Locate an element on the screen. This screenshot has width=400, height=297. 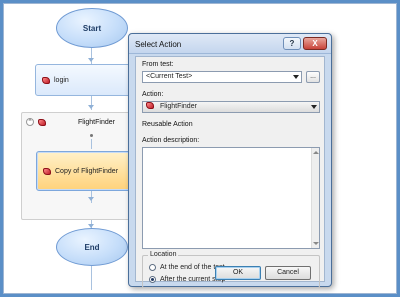
cancel-label: Cancel is located at coordinates (288, 272).